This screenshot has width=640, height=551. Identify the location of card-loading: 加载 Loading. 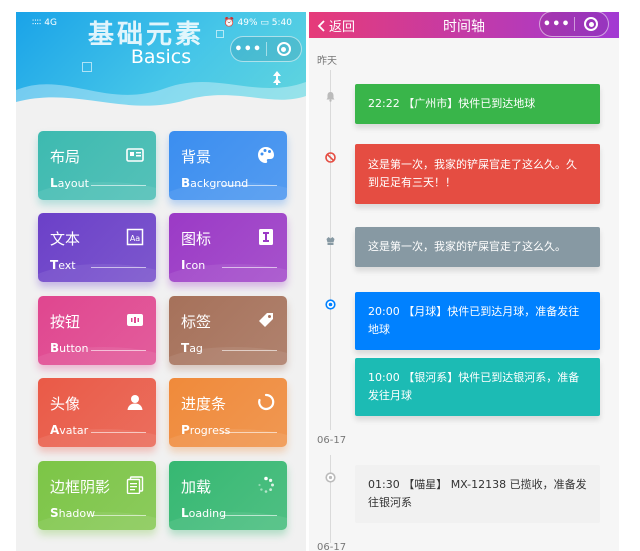
(228, 495).